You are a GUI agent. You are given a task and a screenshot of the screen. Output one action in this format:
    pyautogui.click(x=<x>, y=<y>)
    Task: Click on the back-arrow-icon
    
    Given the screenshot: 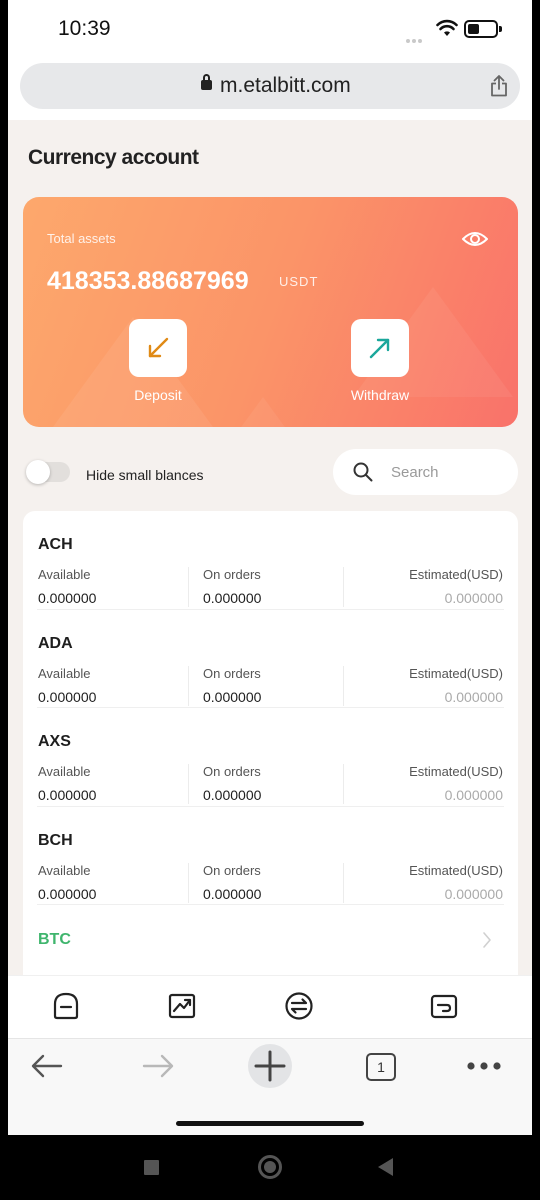 What is the action you would take?
    pyautogui.click(x=47, y=1066)
    